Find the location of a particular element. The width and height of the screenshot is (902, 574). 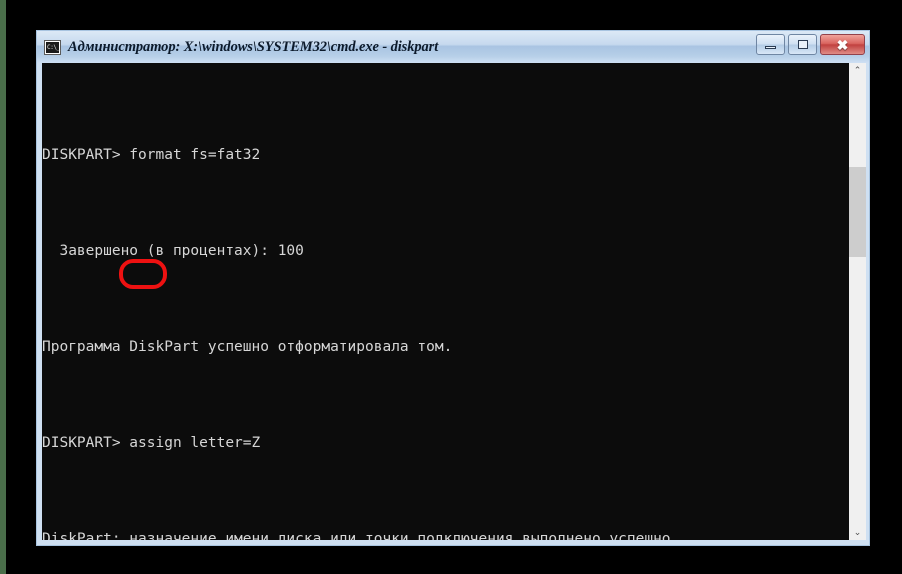

console-scrollbar: ⌃ ⌄ is located at coordinates (857, 302).